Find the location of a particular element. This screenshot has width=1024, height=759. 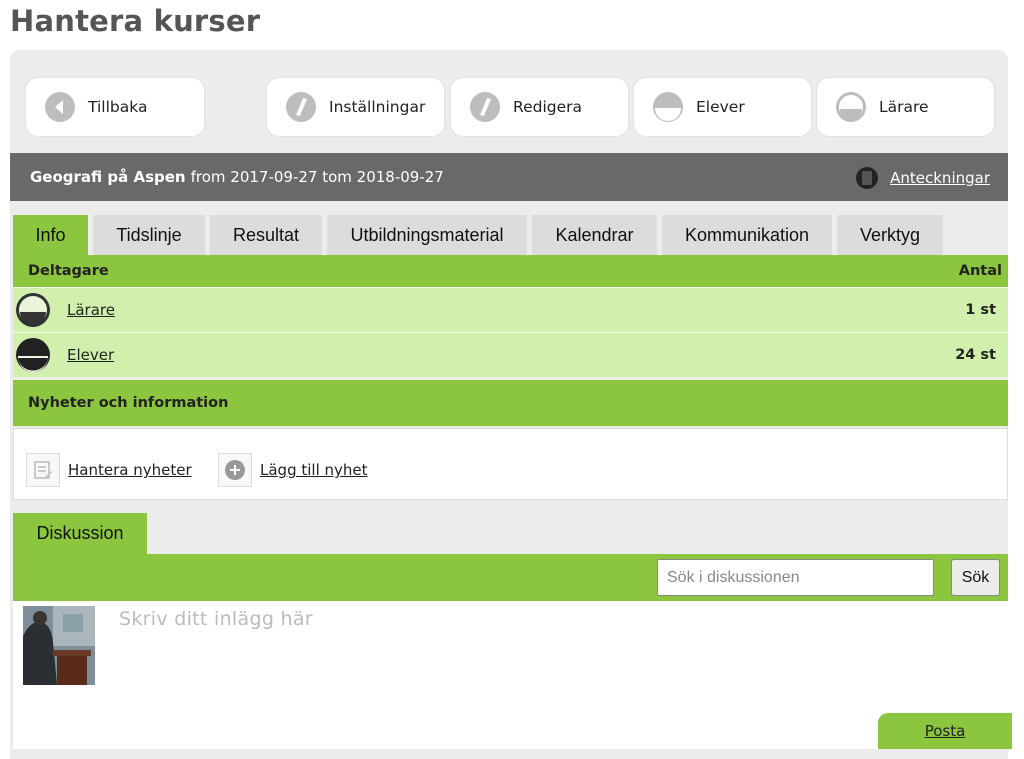

tab-info: Info is located at coordinates (50, 235).